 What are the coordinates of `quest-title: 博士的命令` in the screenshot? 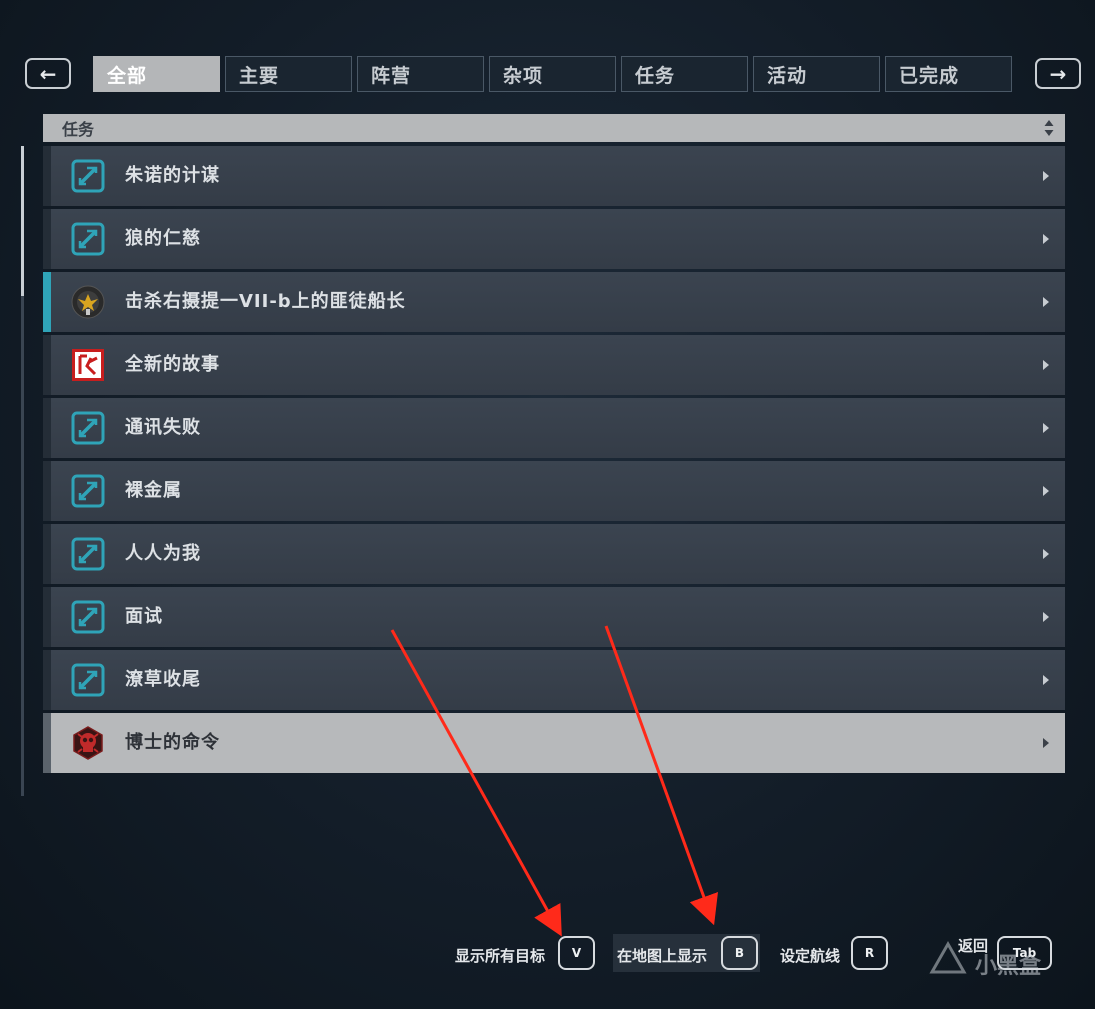 It's located at (172, 742).